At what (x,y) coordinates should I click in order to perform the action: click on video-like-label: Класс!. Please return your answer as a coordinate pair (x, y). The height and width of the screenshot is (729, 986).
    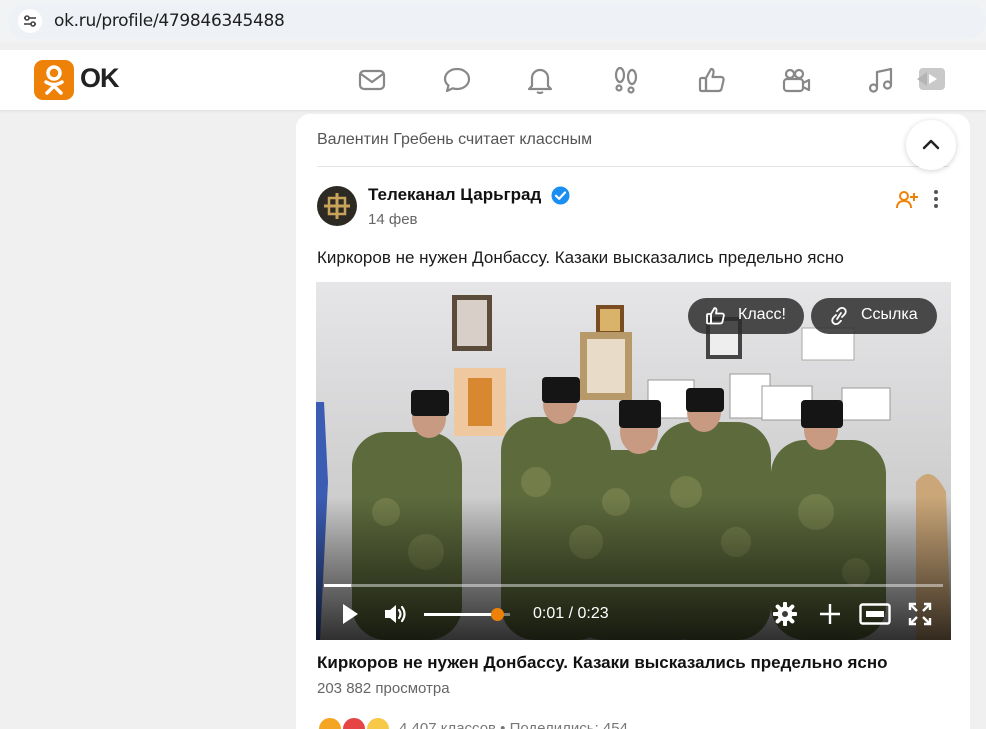
    Looking at the image, I should click on (762, 314).